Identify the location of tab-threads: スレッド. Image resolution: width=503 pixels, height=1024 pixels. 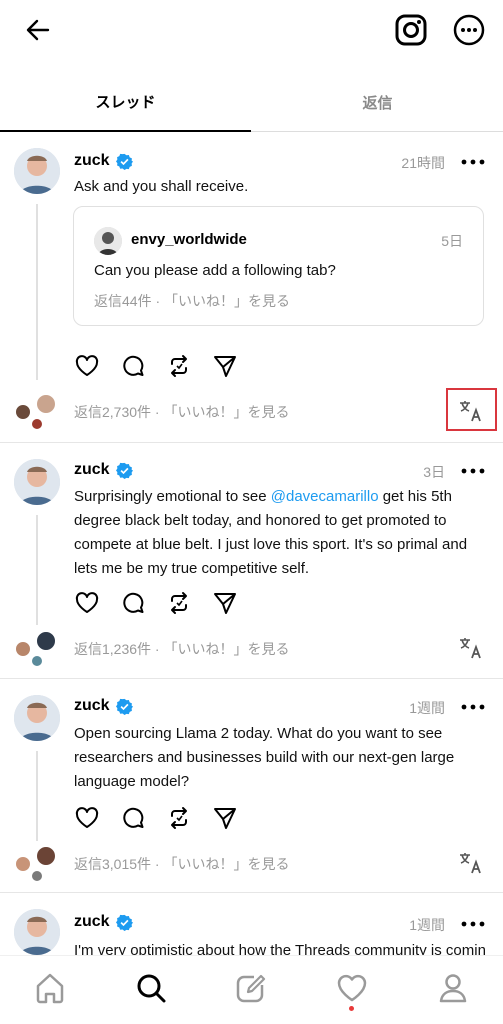
(125, 102).